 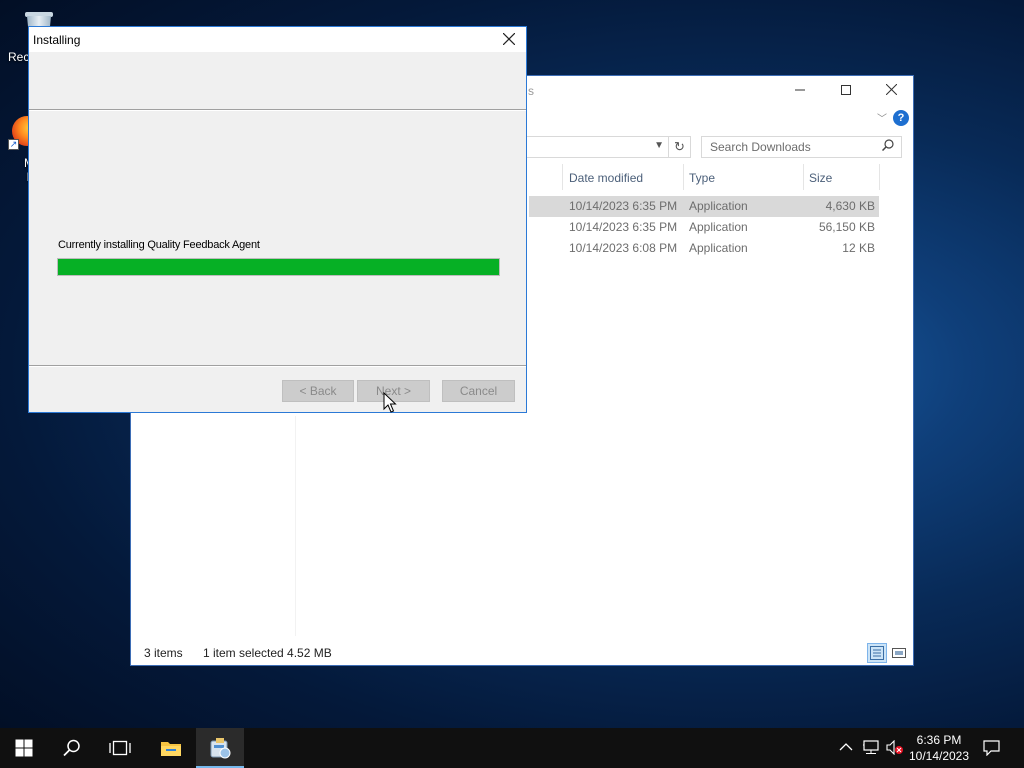 I want to click on install-progress-bar, so click(x=278, y=267).